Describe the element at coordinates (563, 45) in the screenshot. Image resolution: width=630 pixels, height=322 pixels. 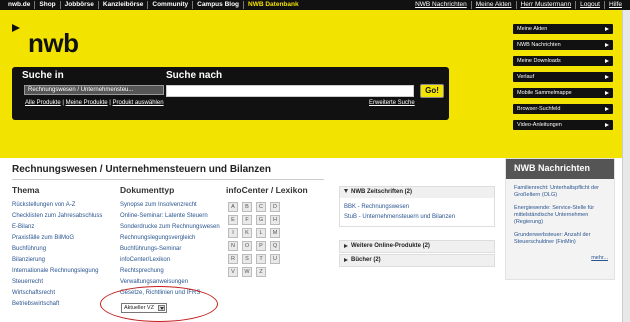
I see `quick-nwb-nachrichten: NWB Nachrichten` at that location.